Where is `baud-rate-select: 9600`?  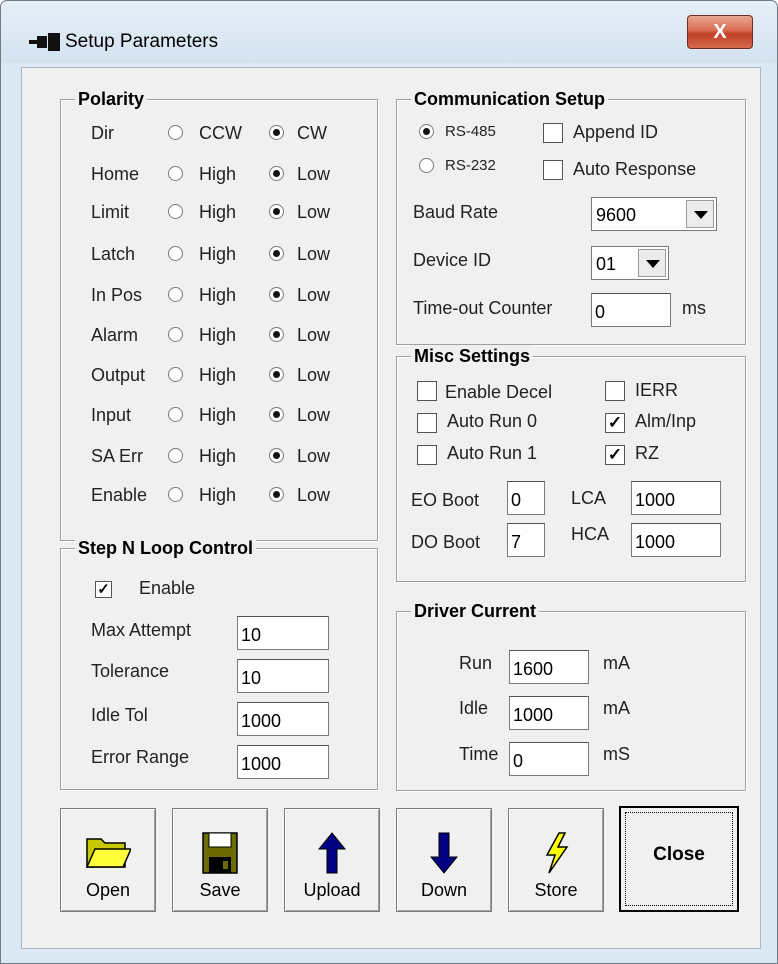
baud-rate-select: 9600 is located at coordinates (654, 214).